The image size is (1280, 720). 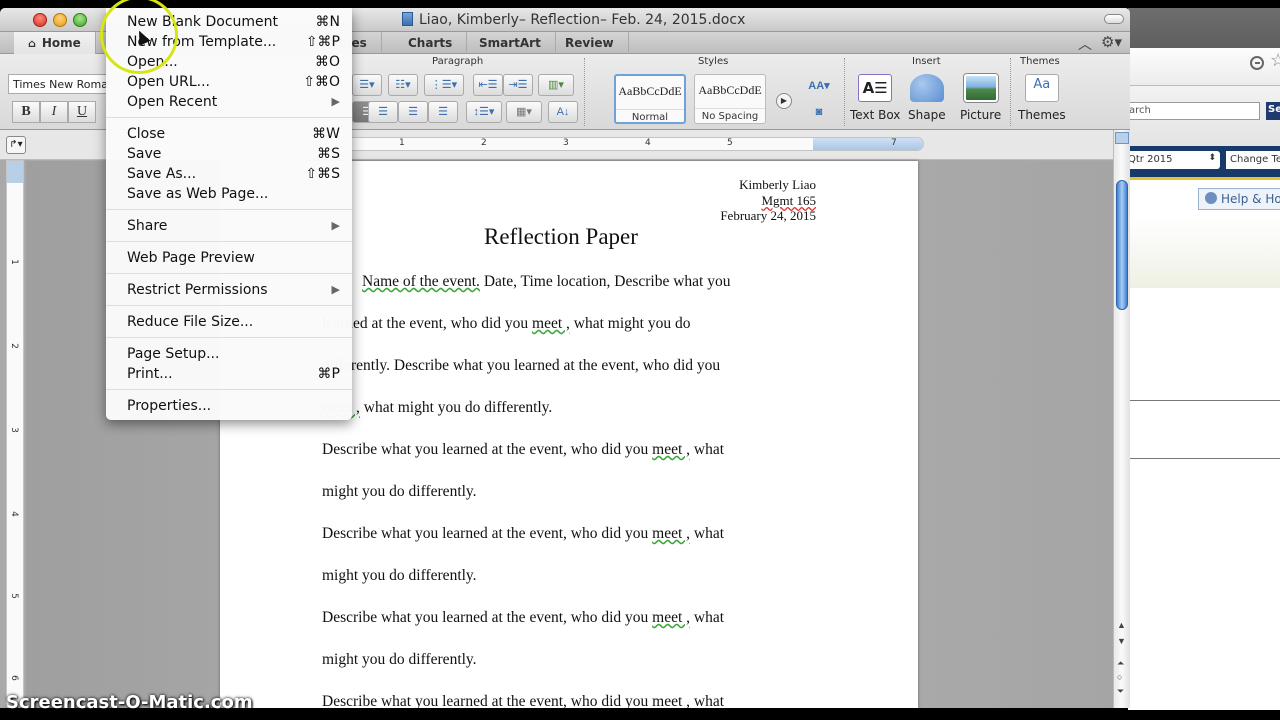 What do you see at coordinates (13, 678) in the screenshot?
I see `ruler-number: 6` at bounding box center [13, 678].